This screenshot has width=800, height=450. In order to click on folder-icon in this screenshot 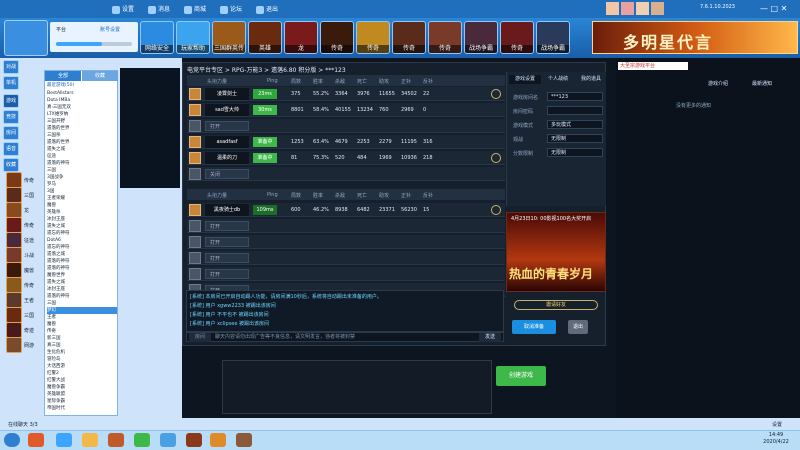, I will do `click(90, 440)`.